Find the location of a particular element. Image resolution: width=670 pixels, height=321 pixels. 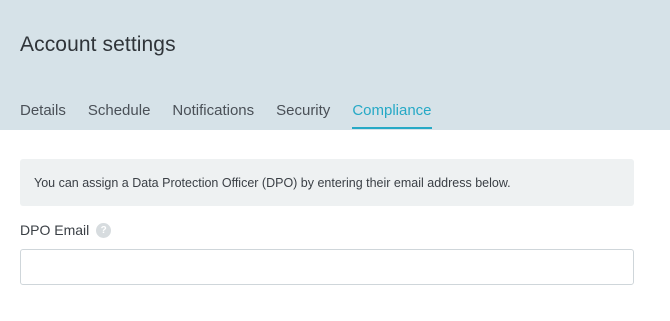

tab-security: Security is located at coordinates (303, 115).